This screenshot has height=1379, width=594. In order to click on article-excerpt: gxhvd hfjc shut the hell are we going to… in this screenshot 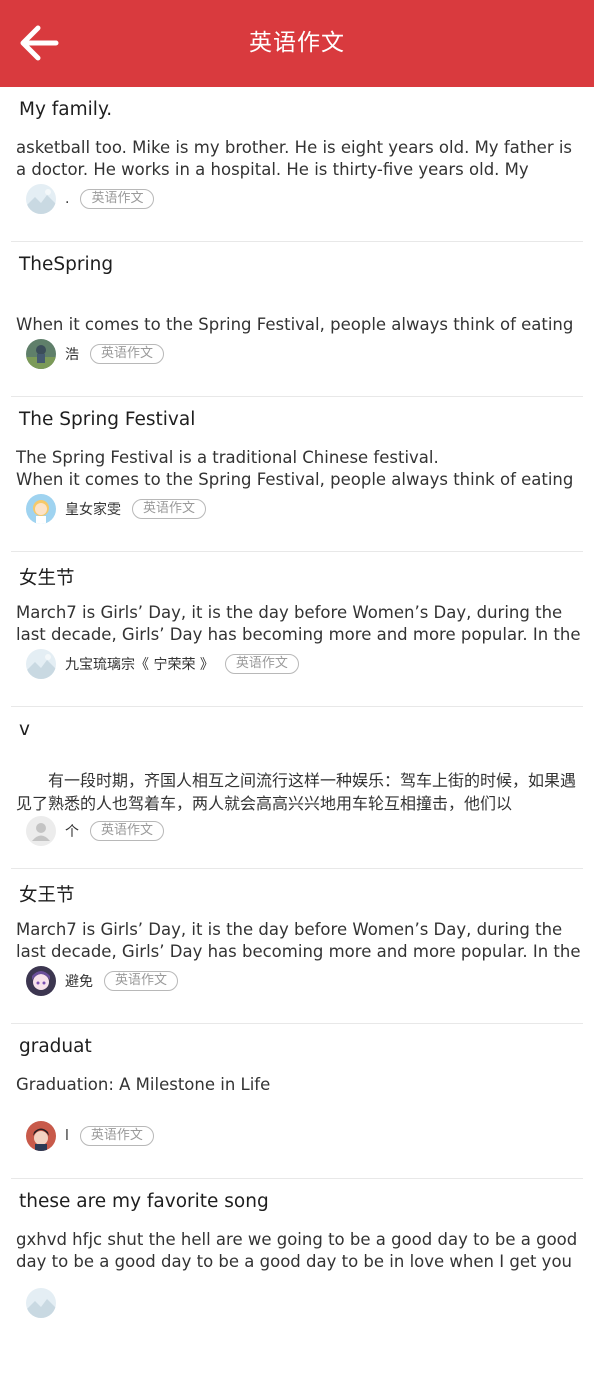, I will do `click(297, 1250)`.